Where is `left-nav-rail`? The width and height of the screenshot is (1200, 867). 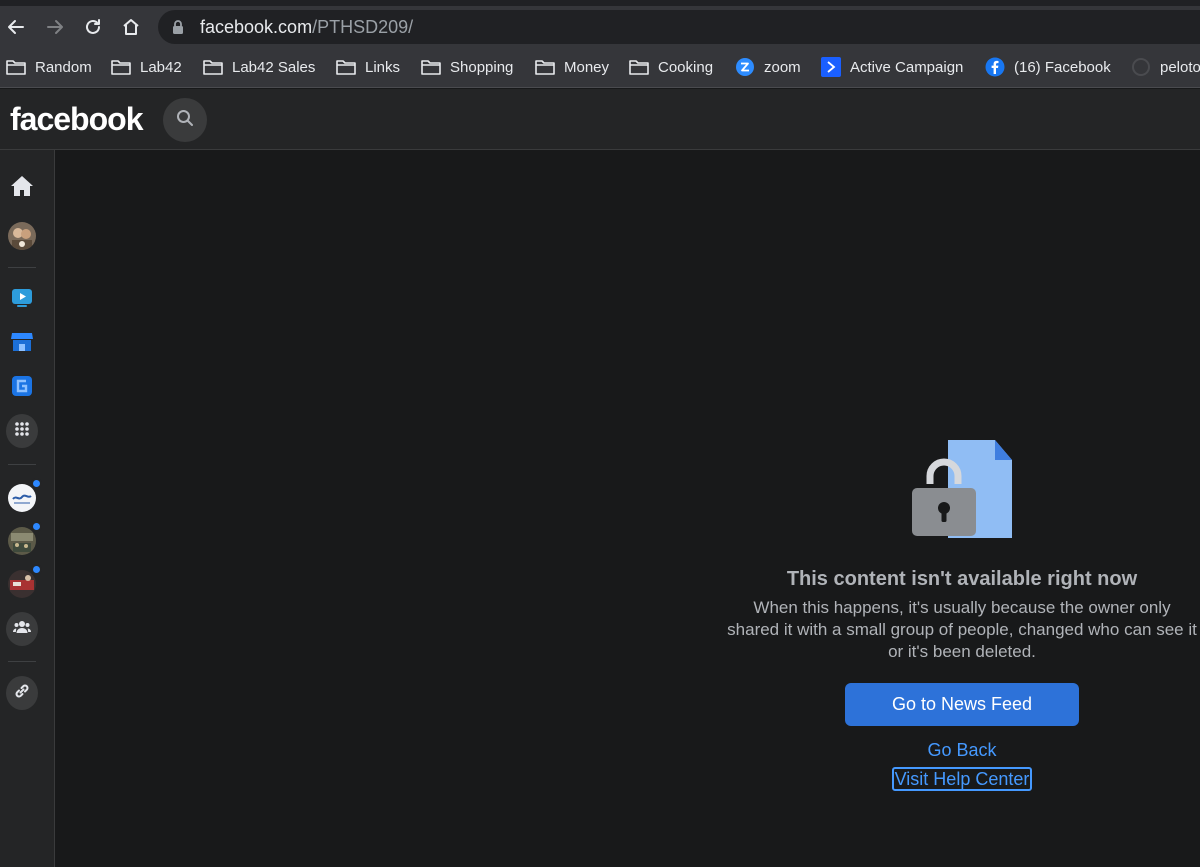
left-nav-rail is located at coordinates (27, 508).